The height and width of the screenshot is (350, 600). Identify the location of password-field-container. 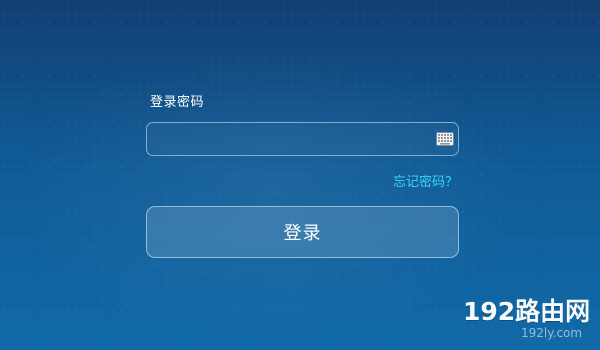
(302, 139).